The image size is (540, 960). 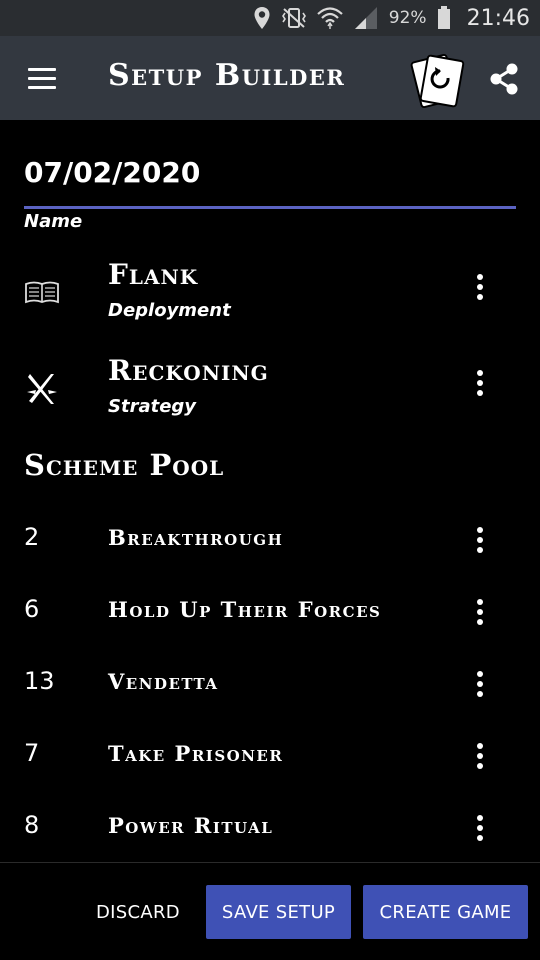 I want to click on app-bar: Setup Builder, so click(x=270, y=78).